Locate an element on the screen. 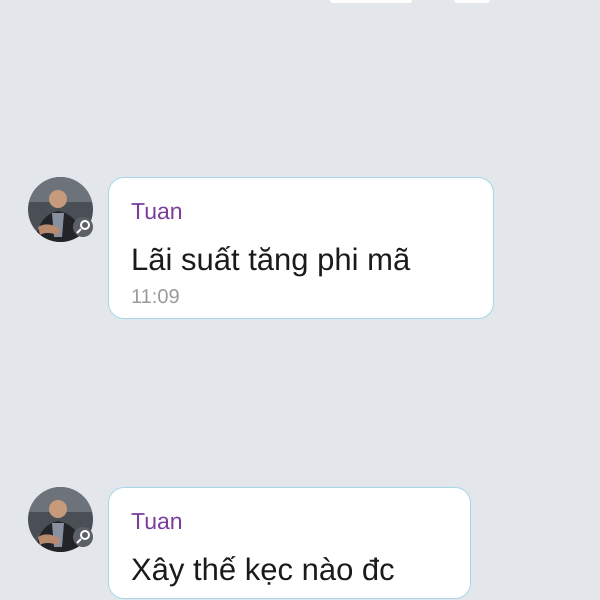  message-text: Xây thế kẹc nào đc is located at coordinates (263, 570).